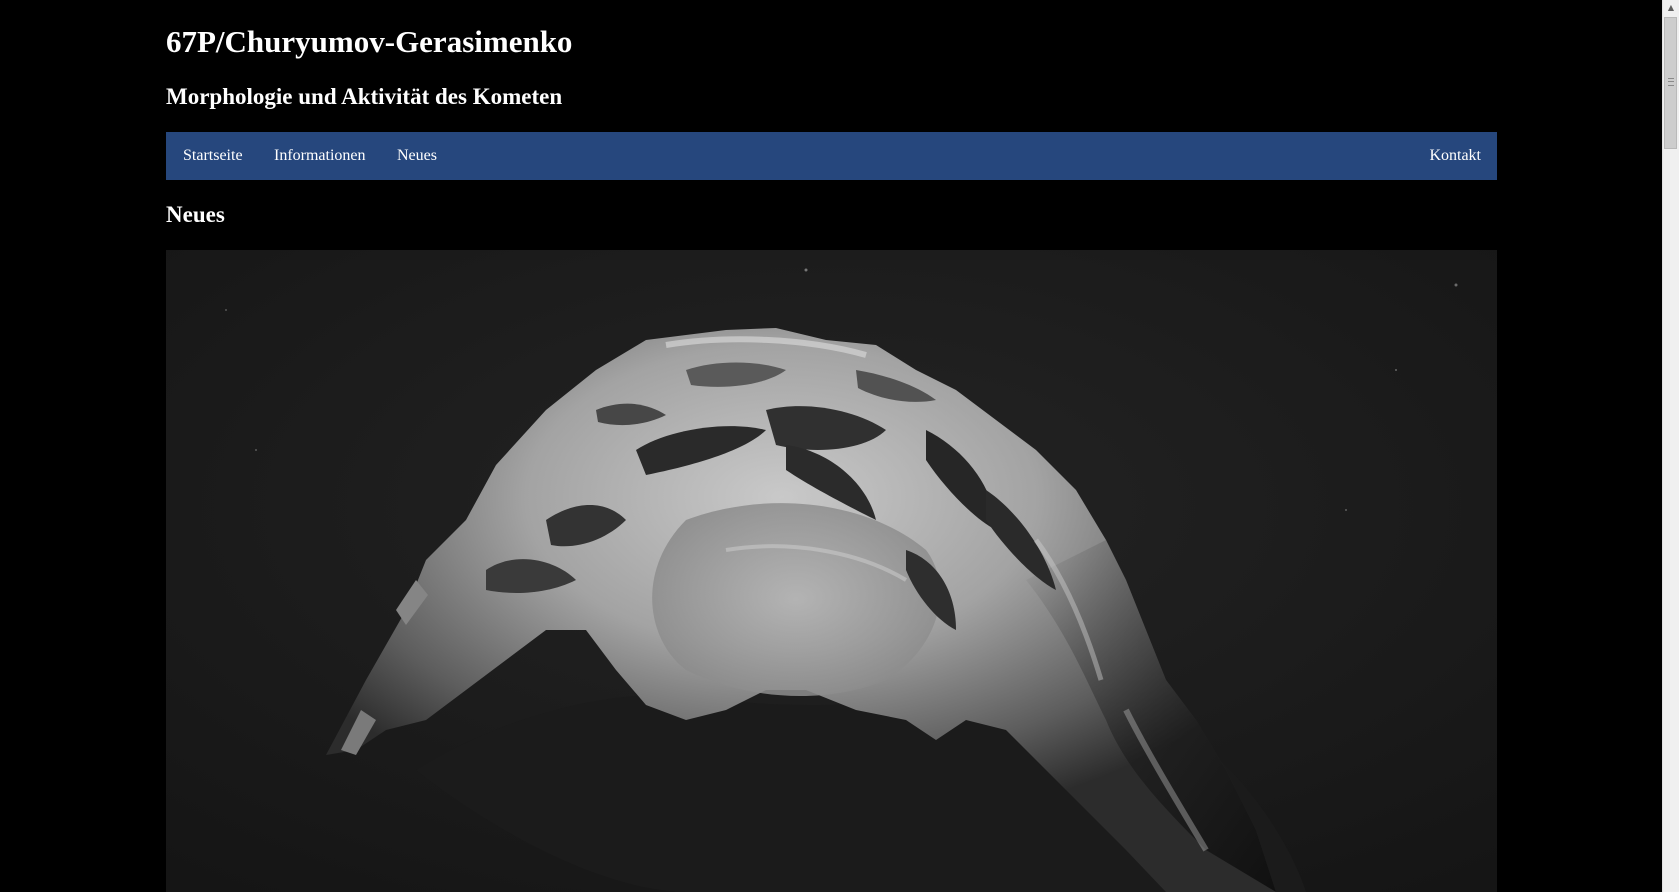 The height and width of the screenshot is (892, 1679). Describe the element at coordinates (1455, 156) in the screenshot. I see `nav-item-kontakt: Kontakt` at that location.